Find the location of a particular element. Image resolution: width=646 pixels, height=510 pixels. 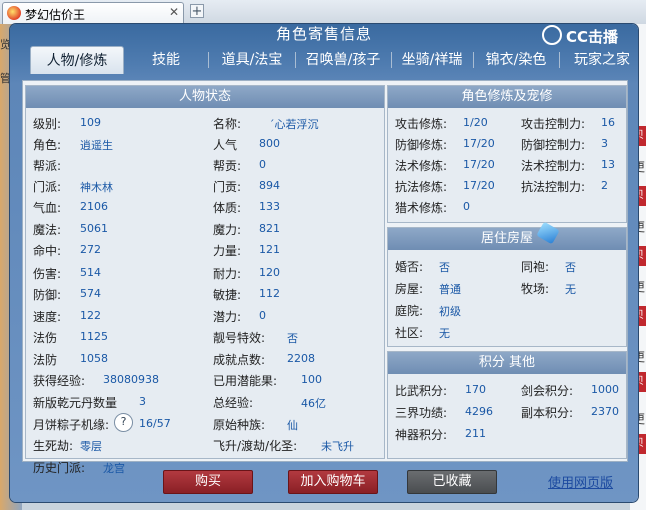

house-value: 否 is located at coordinates (444, 267).